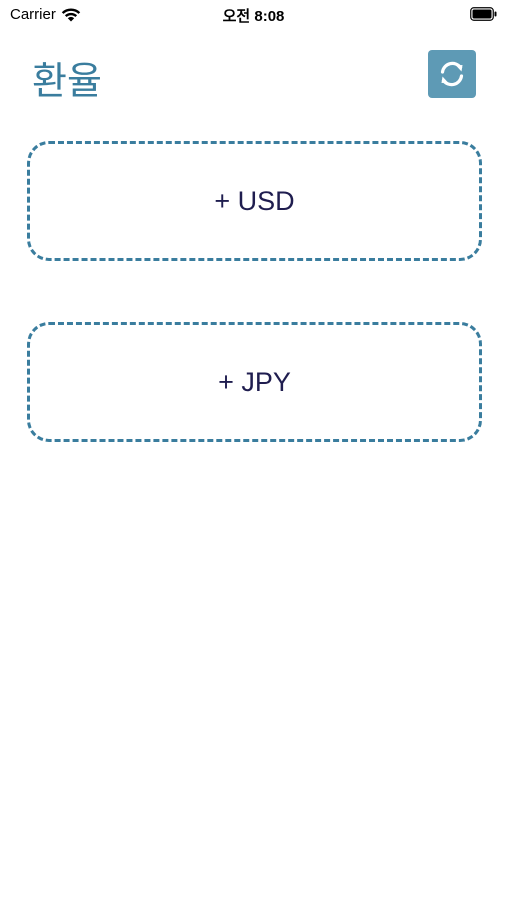  I want to click on battery-icon, so click(483, 14).